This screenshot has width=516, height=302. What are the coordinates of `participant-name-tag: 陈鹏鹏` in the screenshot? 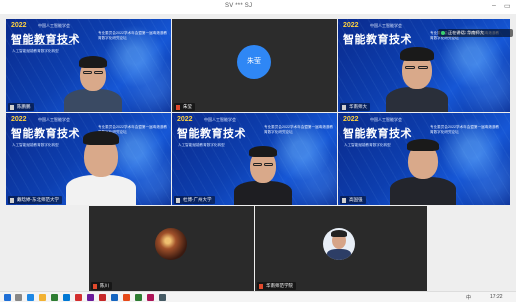 It's located at (21, 107).